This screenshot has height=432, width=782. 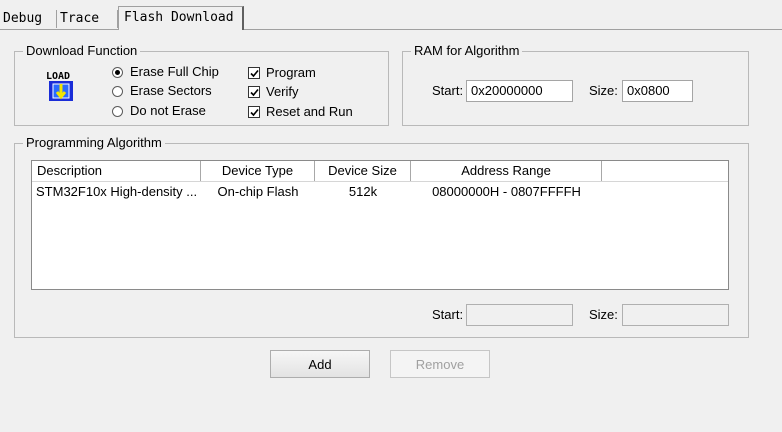 What do you see at coordinates (254, 73) in the screenshot?
I see `check-program-box` at bounding box center [254, 73].